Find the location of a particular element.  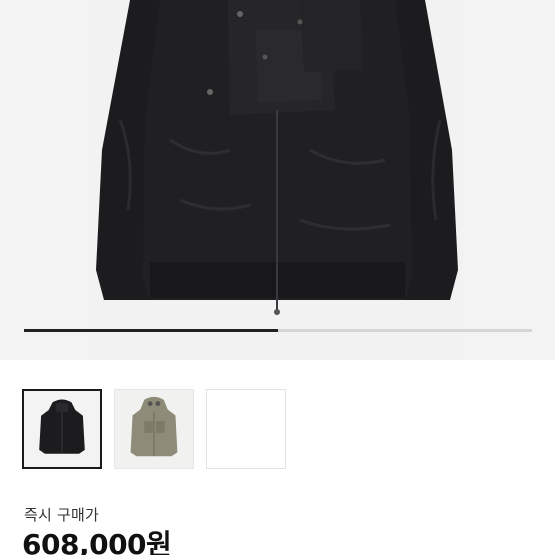

gallery-progress-fill is located at coordinates (151, 330).